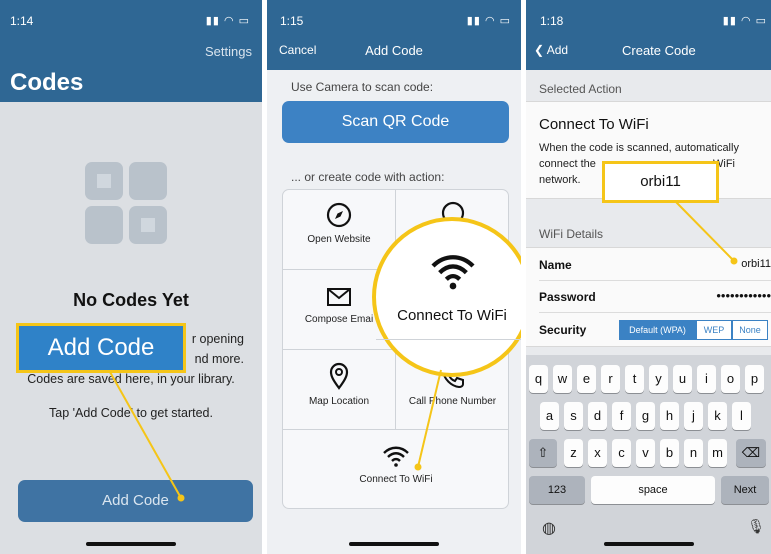 This screenshot has width=771, height=554. Describe the element at coordinates (597, 453) in the screenshot. I see `key: x` at that location.